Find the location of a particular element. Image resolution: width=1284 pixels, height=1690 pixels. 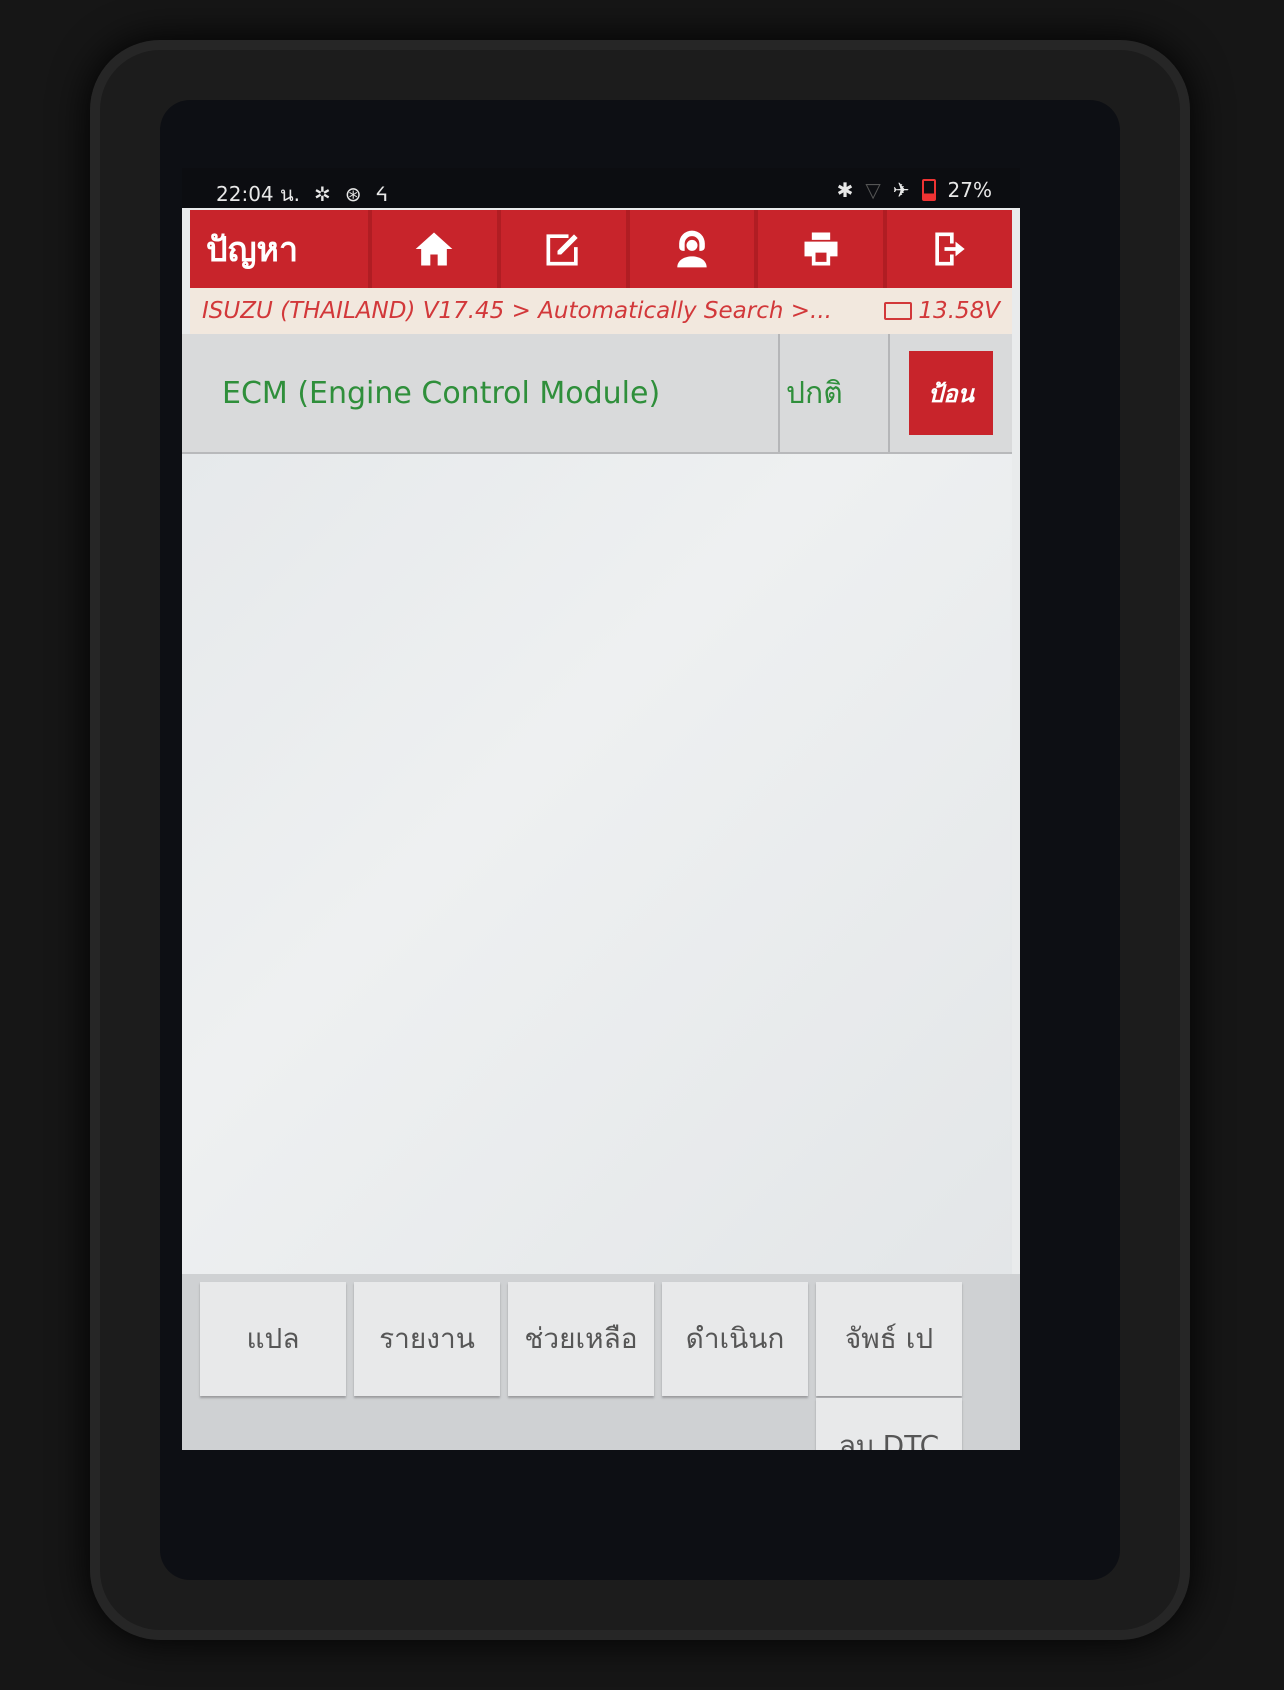

exit-button is located at coordinates (947, 249).